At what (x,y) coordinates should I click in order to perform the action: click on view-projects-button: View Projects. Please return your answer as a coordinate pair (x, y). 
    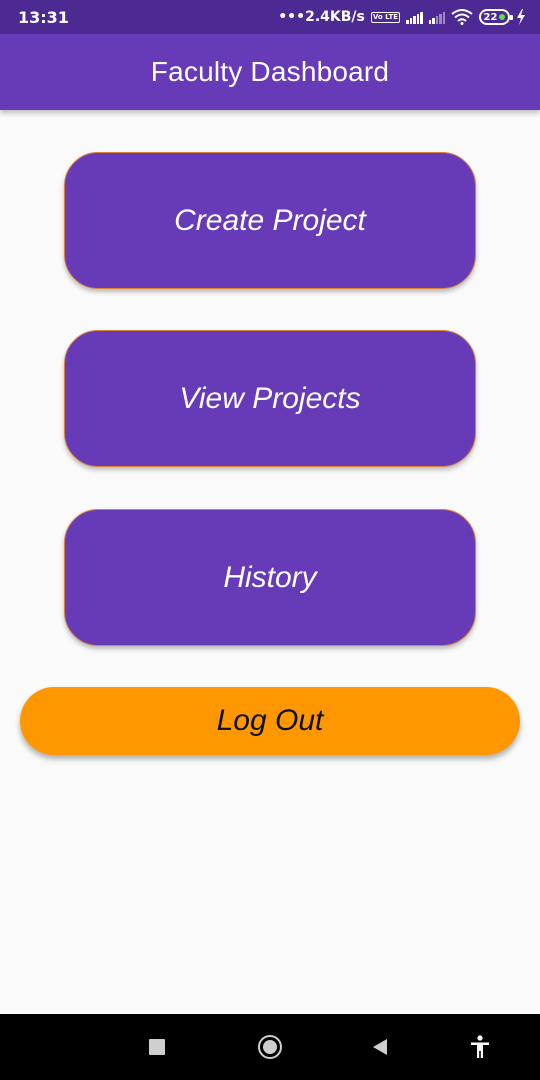
    Looking at the image, I should click on (270, 398).